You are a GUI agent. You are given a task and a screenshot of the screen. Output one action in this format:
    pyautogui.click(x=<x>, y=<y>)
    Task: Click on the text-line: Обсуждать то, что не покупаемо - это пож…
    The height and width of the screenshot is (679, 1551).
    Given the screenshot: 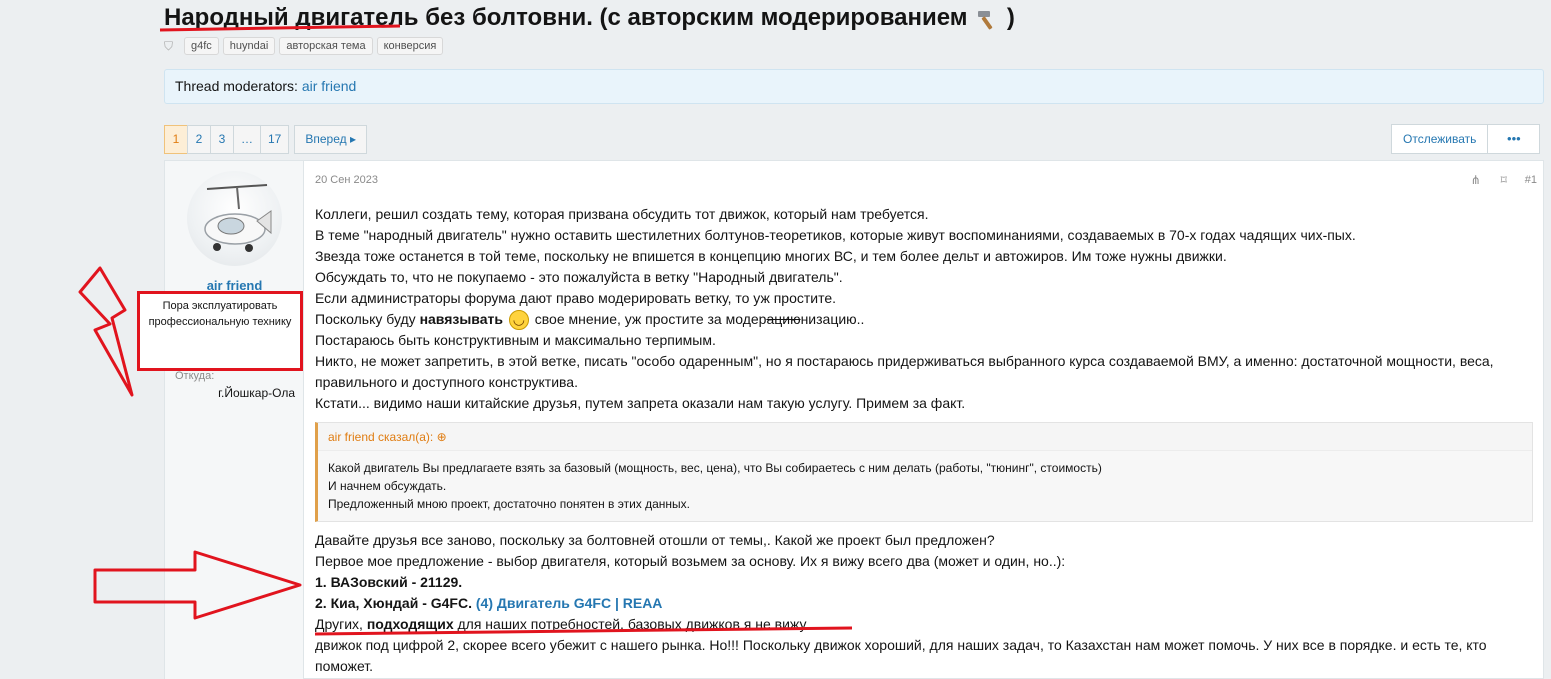 What is the action you would take?
    pyautogui.click(x=579, y=277)
    